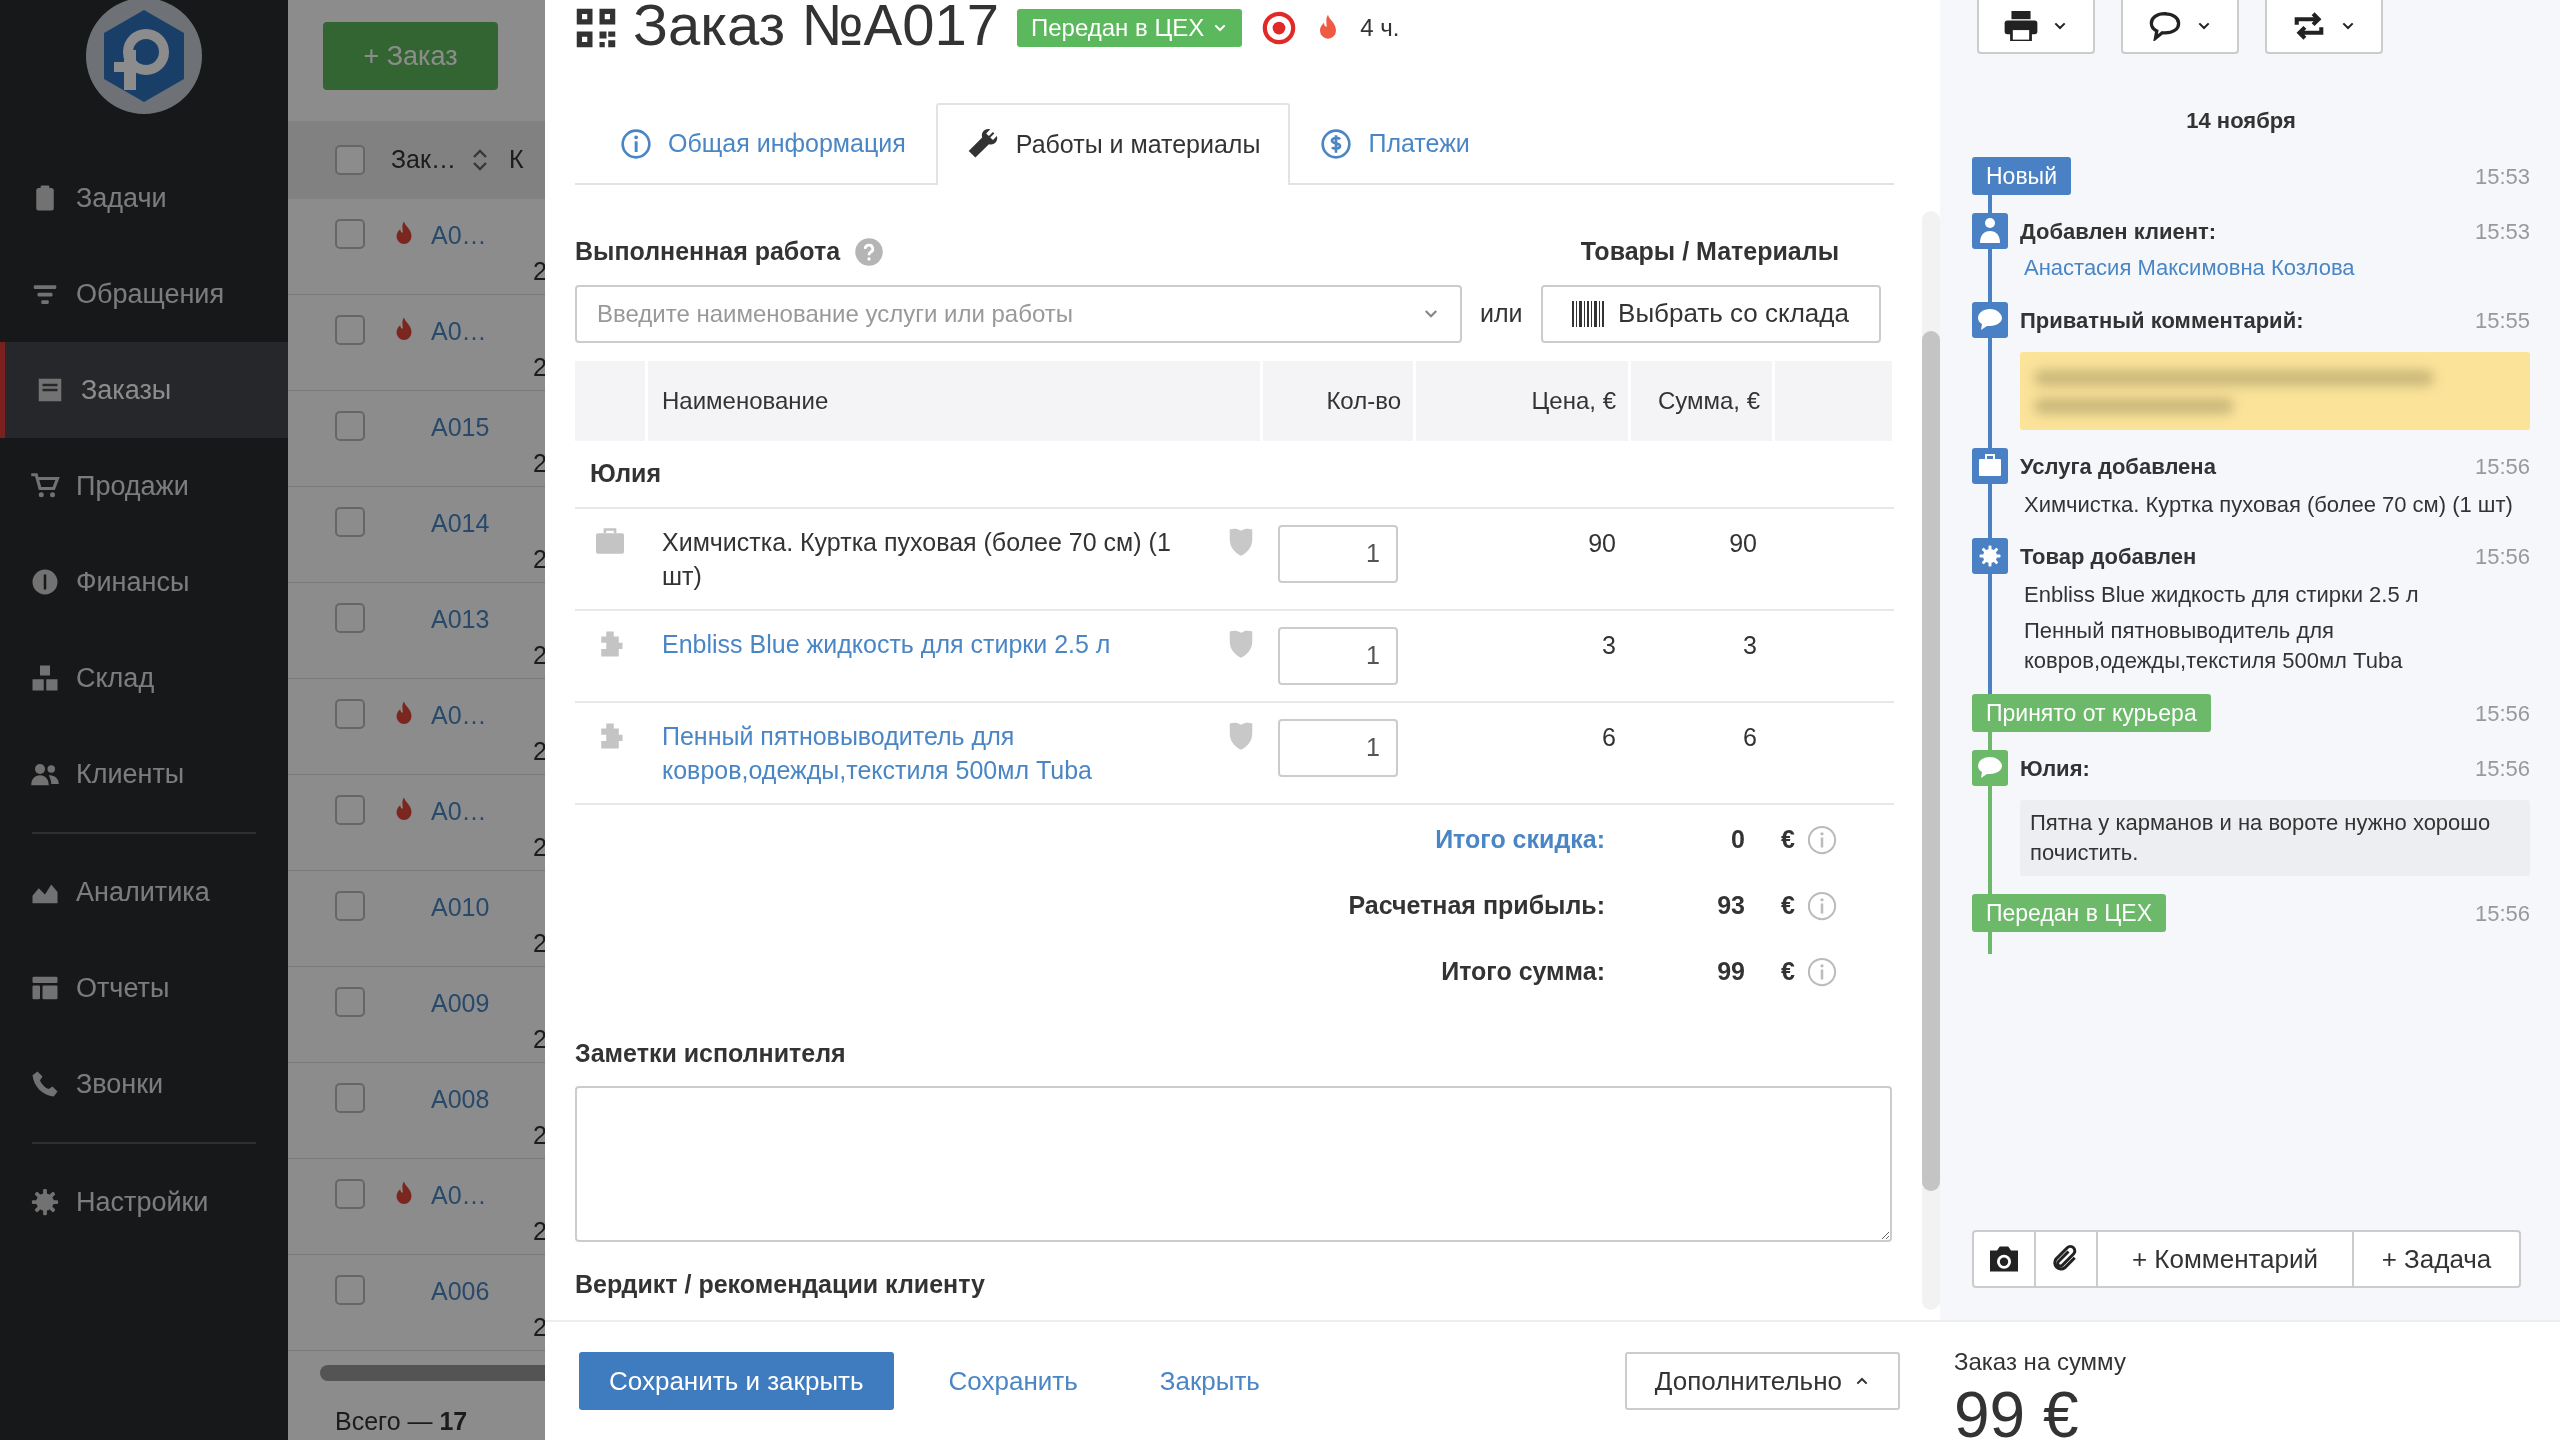  I want to click on sidebar-item: Заказы, so click(144, 390).